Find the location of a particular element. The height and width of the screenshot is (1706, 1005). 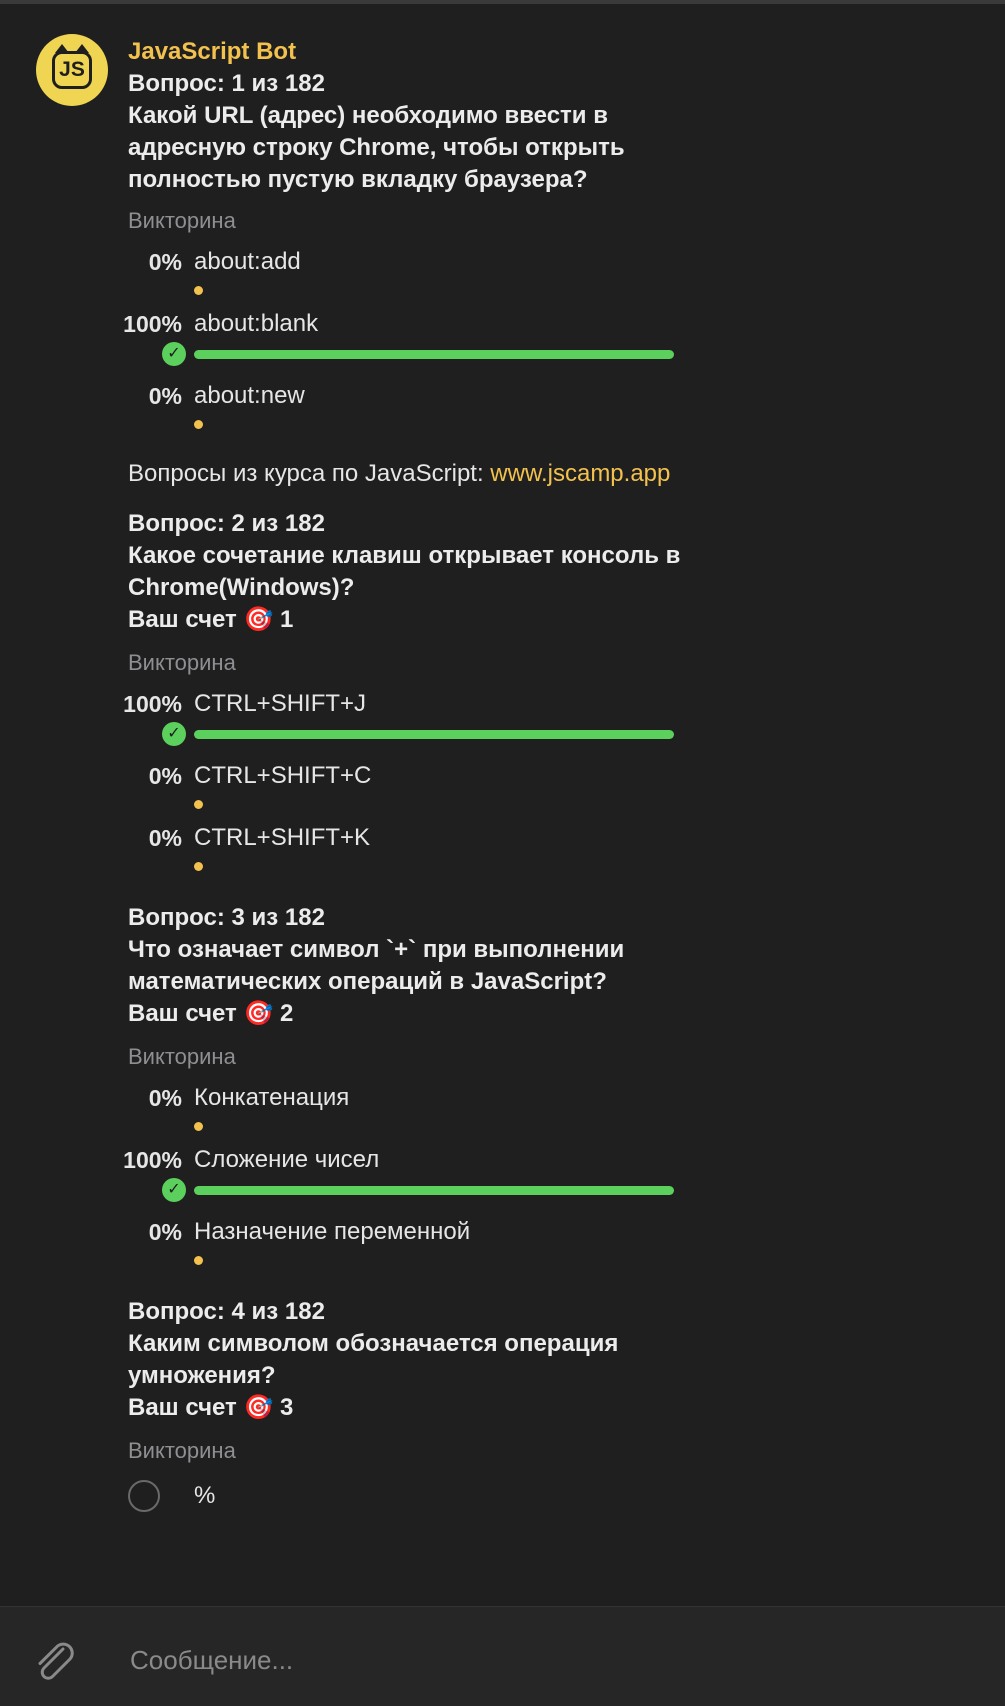

score-value: 3 is located at coordinates (287, 1407).